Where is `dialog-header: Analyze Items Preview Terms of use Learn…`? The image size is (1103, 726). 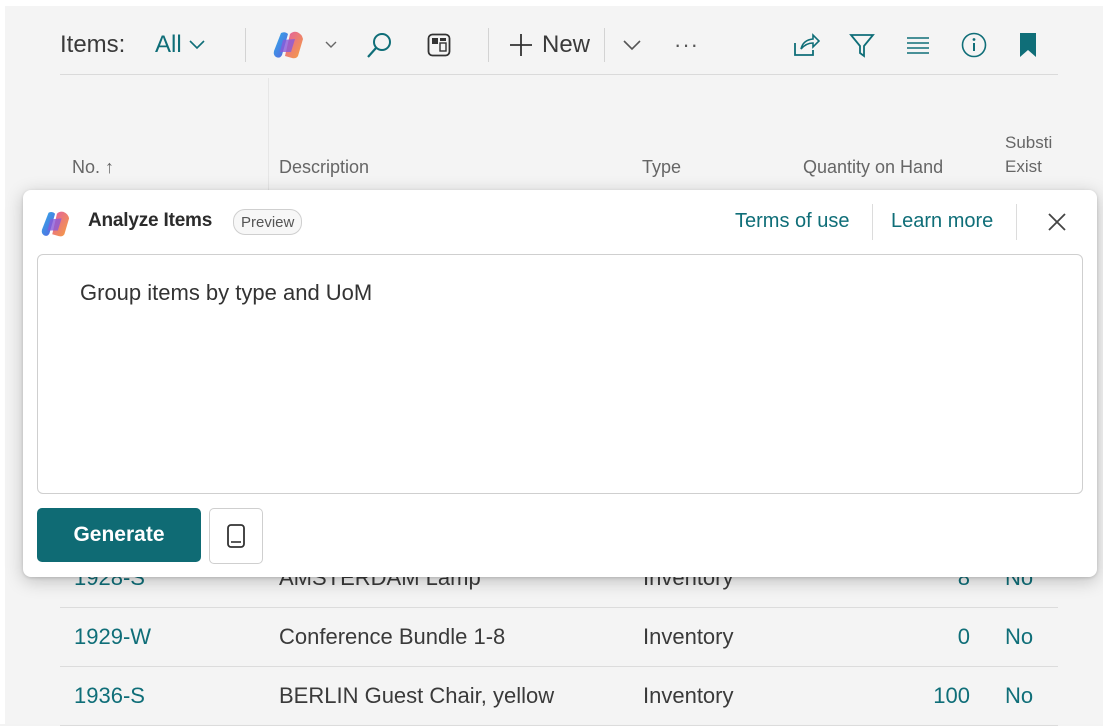
dialog-header: Analyze Items Preview Terms of use Learn… is located at coordinates (560, 222).